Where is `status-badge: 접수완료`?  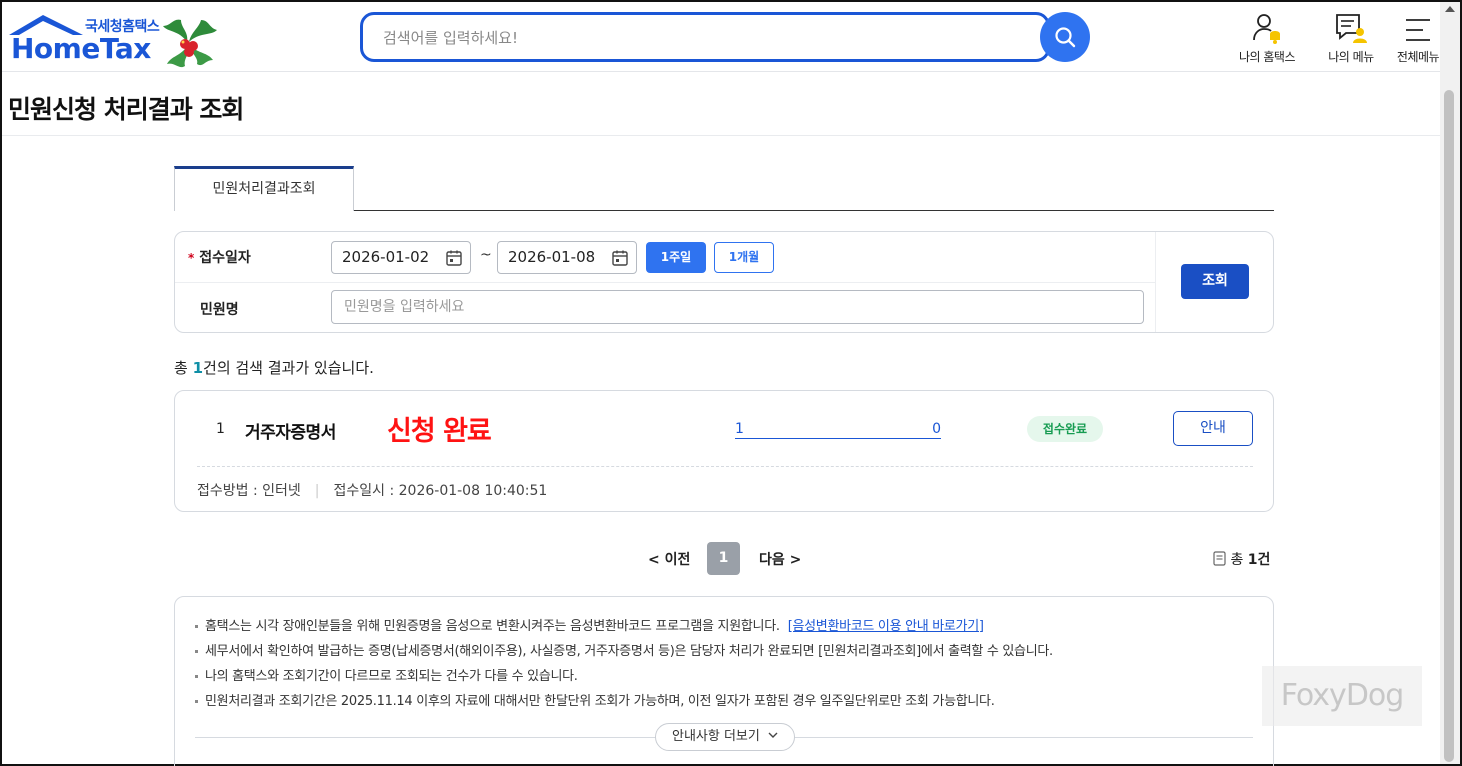 status-badge: 접수완료 is located at coordinates (1065, 429).